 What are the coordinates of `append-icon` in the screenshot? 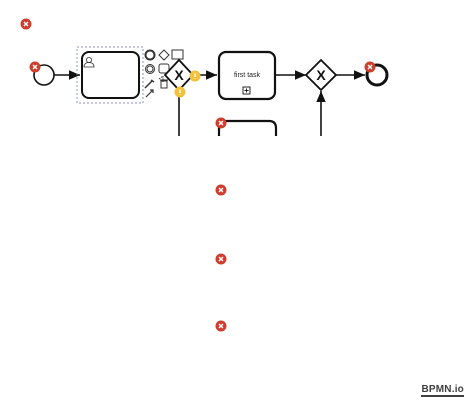 It's located at (149, 93).